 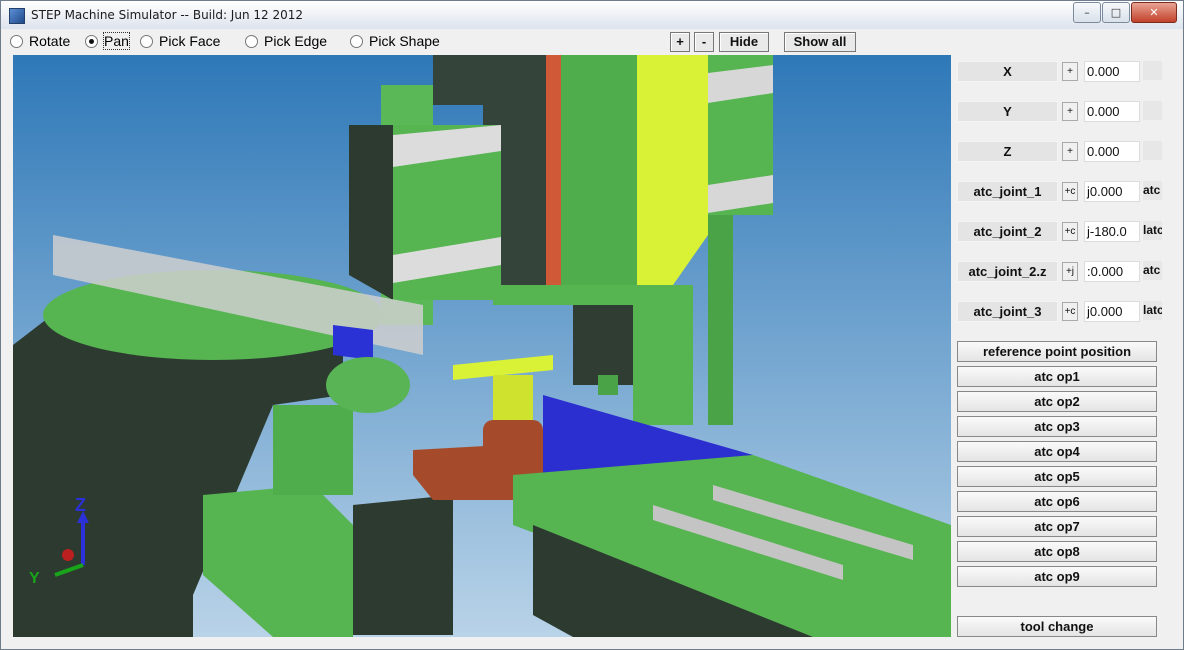 I want to click on mode-pick-edge: Pick Edge, so click(x=286, y=41).